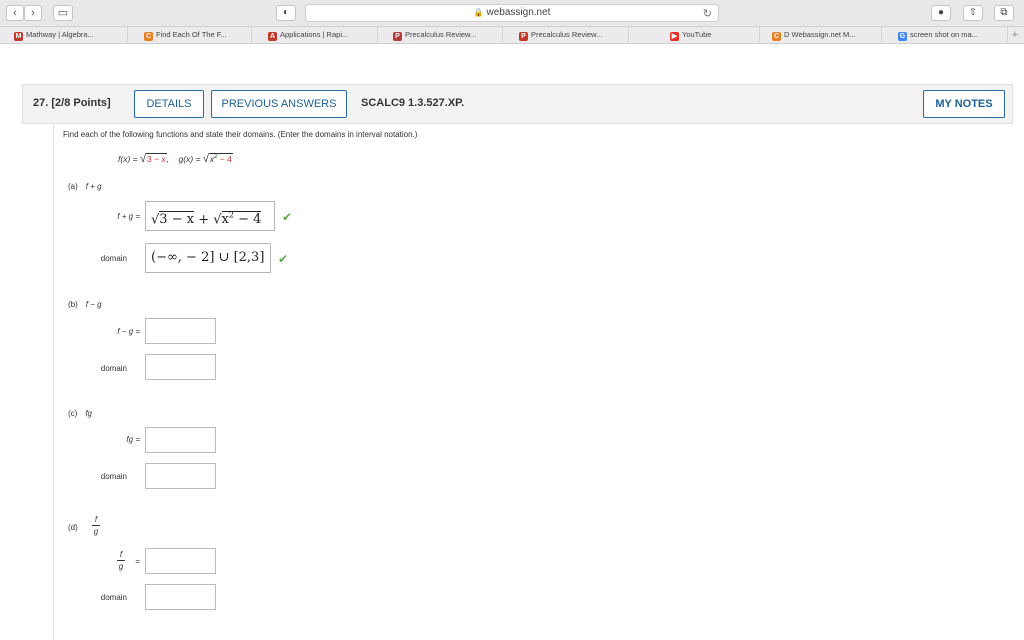 The width and height of the screenshot is (1024, 640). I want to click on address-bar: 🔒 webassign.net ↻, so click(512, 13).